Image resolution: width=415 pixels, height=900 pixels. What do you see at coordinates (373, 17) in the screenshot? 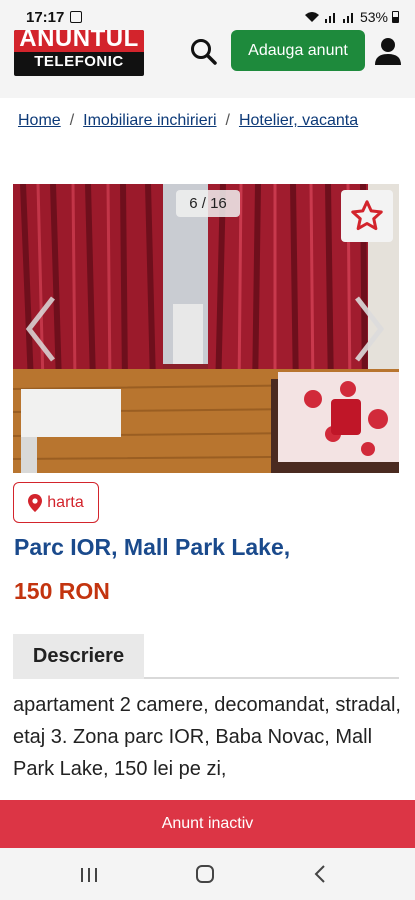
I see `battery-percent: 53%` at bounding box center [373, 17].